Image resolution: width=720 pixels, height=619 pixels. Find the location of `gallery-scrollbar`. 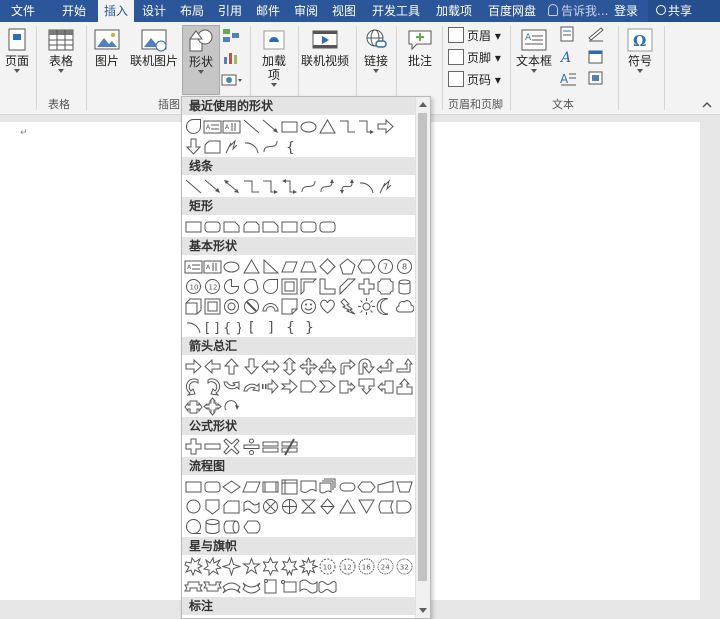

gallery-scrollbar is located at coordinates (422, 357).